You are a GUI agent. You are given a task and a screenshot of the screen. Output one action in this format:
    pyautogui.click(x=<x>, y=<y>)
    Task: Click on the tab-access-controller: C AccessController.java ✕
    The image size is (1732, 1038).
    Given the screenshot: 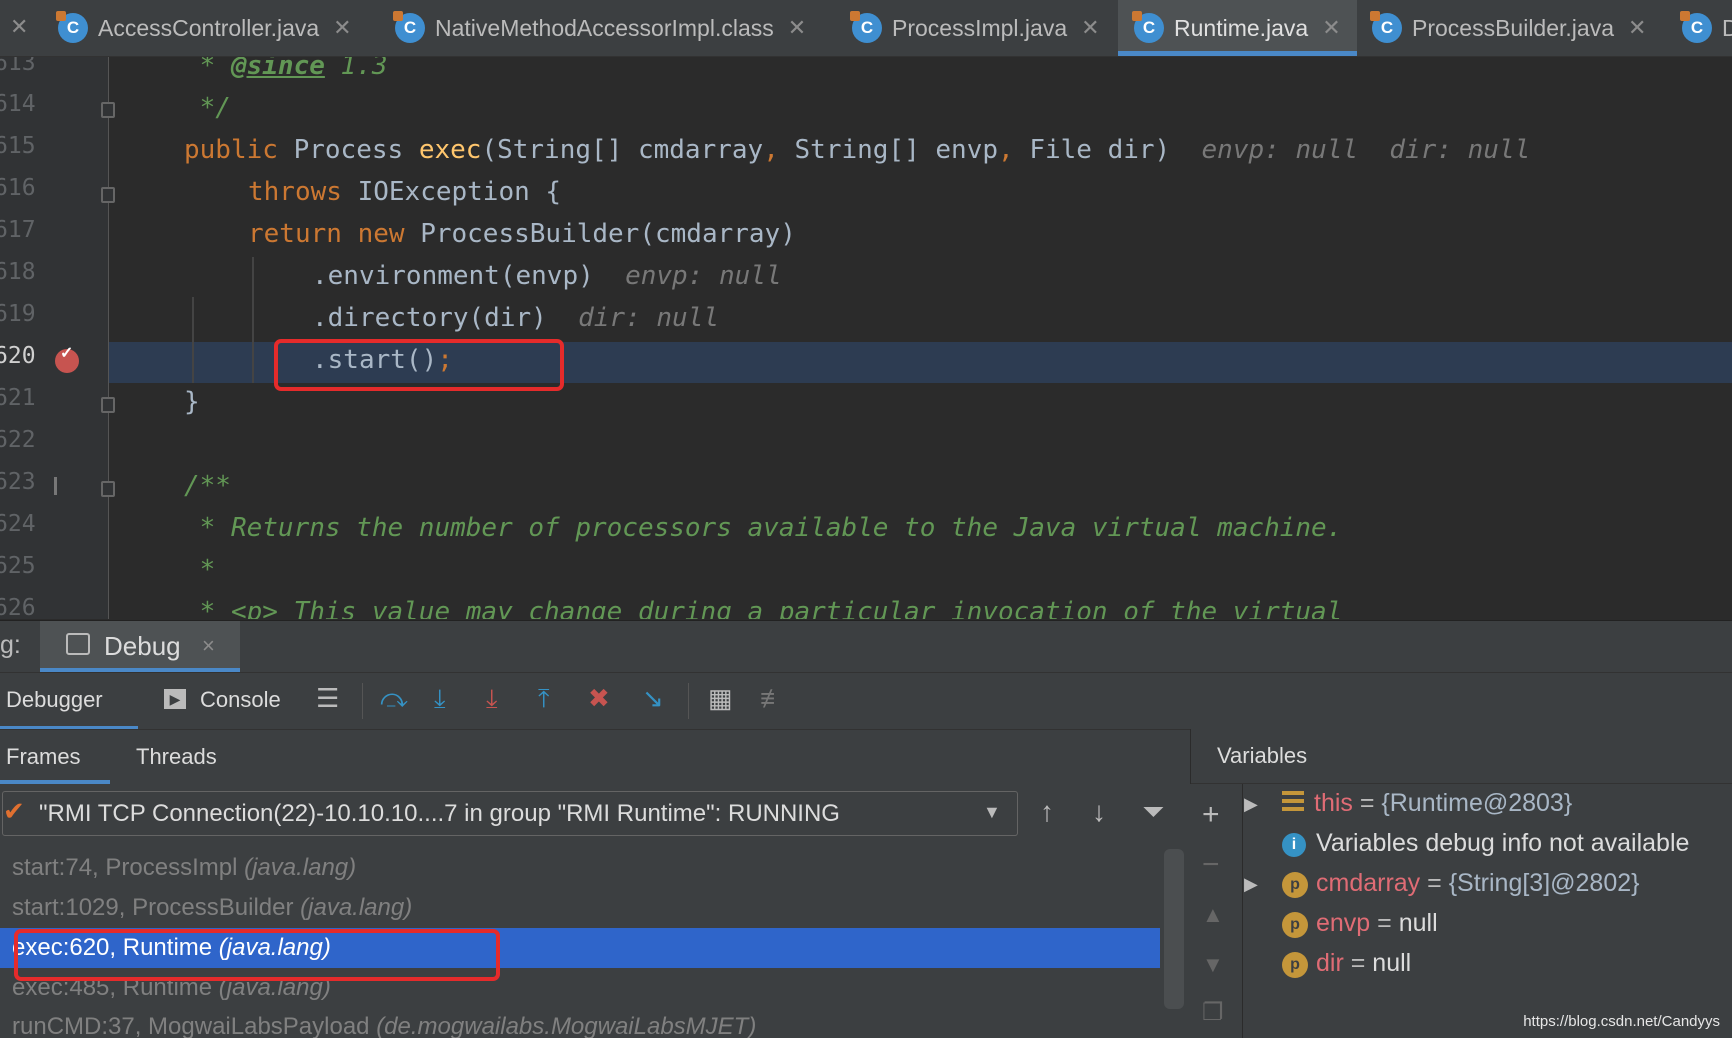 What is the action you would take?
    pyautogui.click(x=204, y=28)
    